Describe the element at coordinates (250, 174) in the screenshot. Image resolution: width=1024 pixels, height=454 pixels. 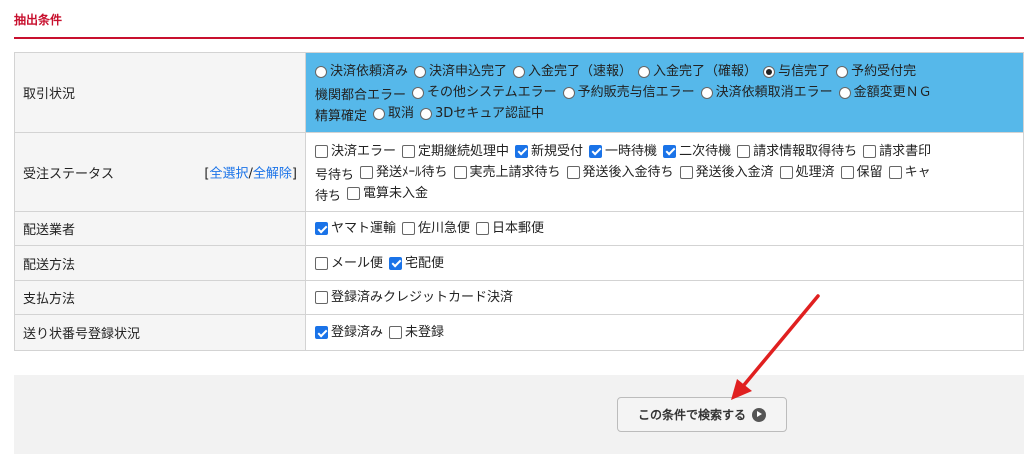
I see `select-links: [全選択/全解除]` at that location.